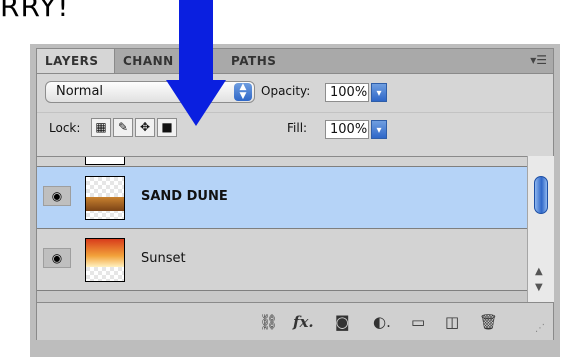  What do you see at coordinates (65, 128) in the screenshot?
I see `lock-label: Lock:` at bounding box center [65, 128].